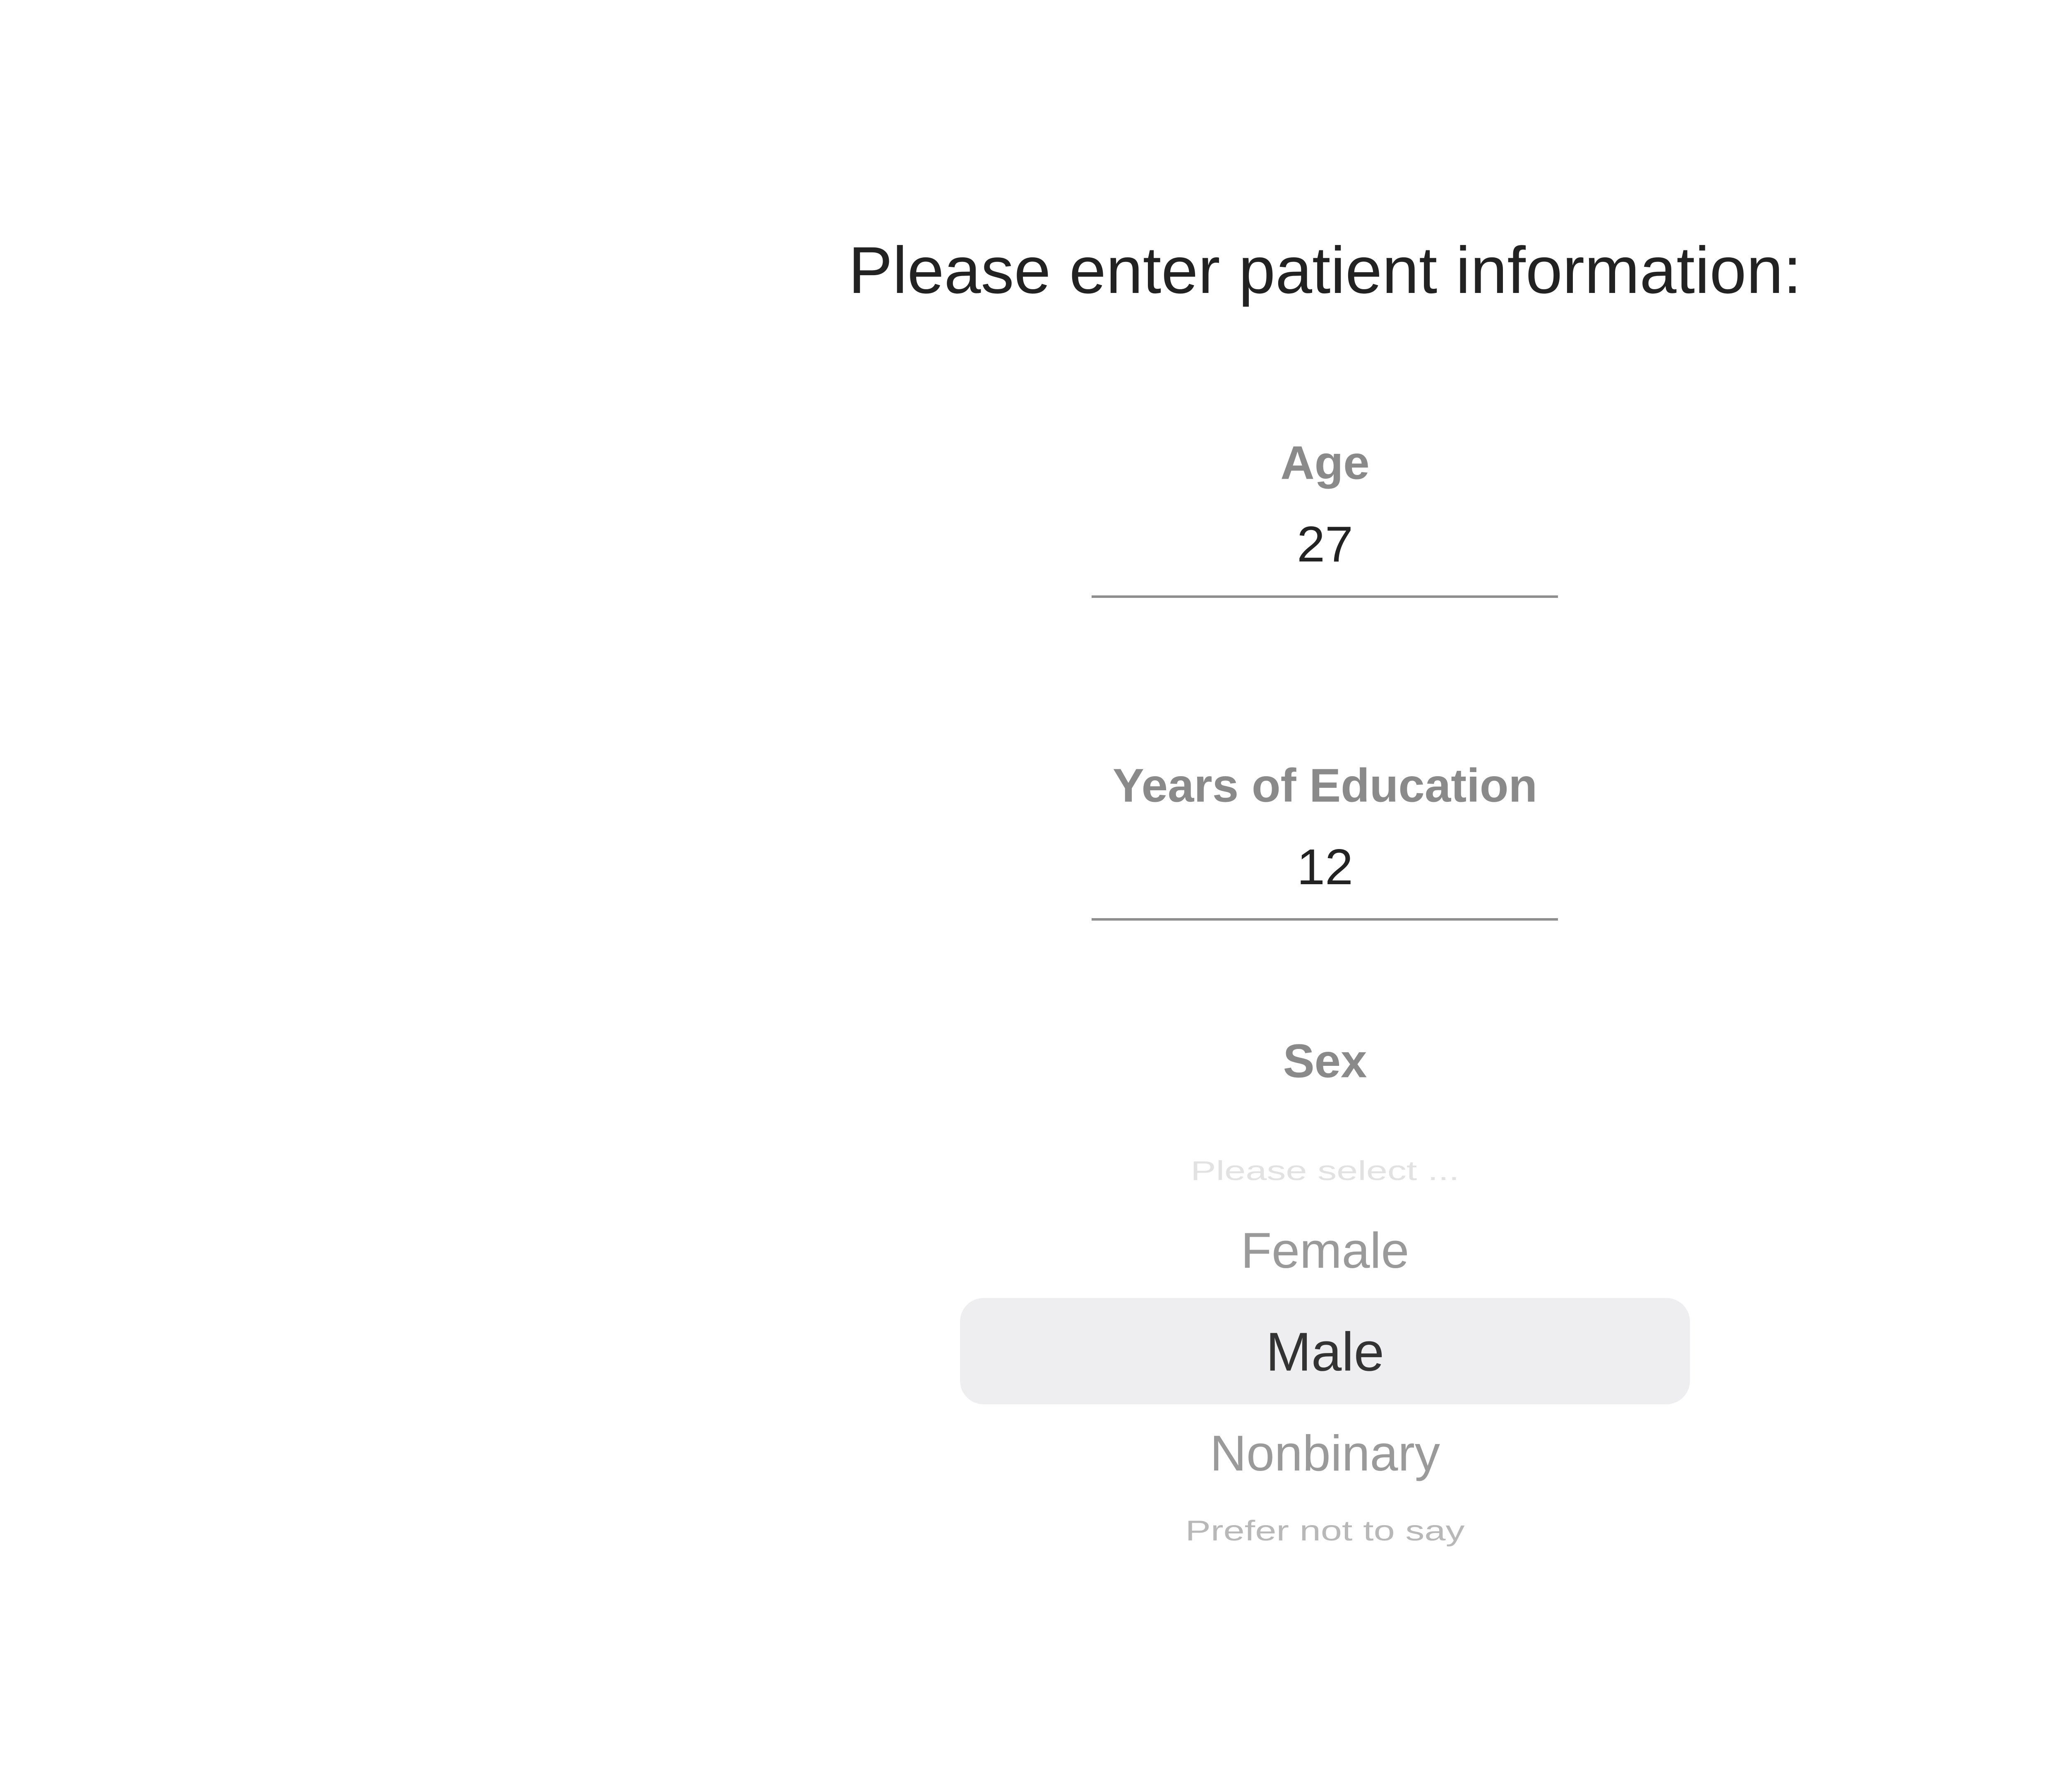 Image resolution: width=2069 pixels, height=1792 pixels. Describe the element at coordinates (1325, 1531) in the screenshot. I see `picker-option-prefer-not-to-say: Prefer not to say` at that location.